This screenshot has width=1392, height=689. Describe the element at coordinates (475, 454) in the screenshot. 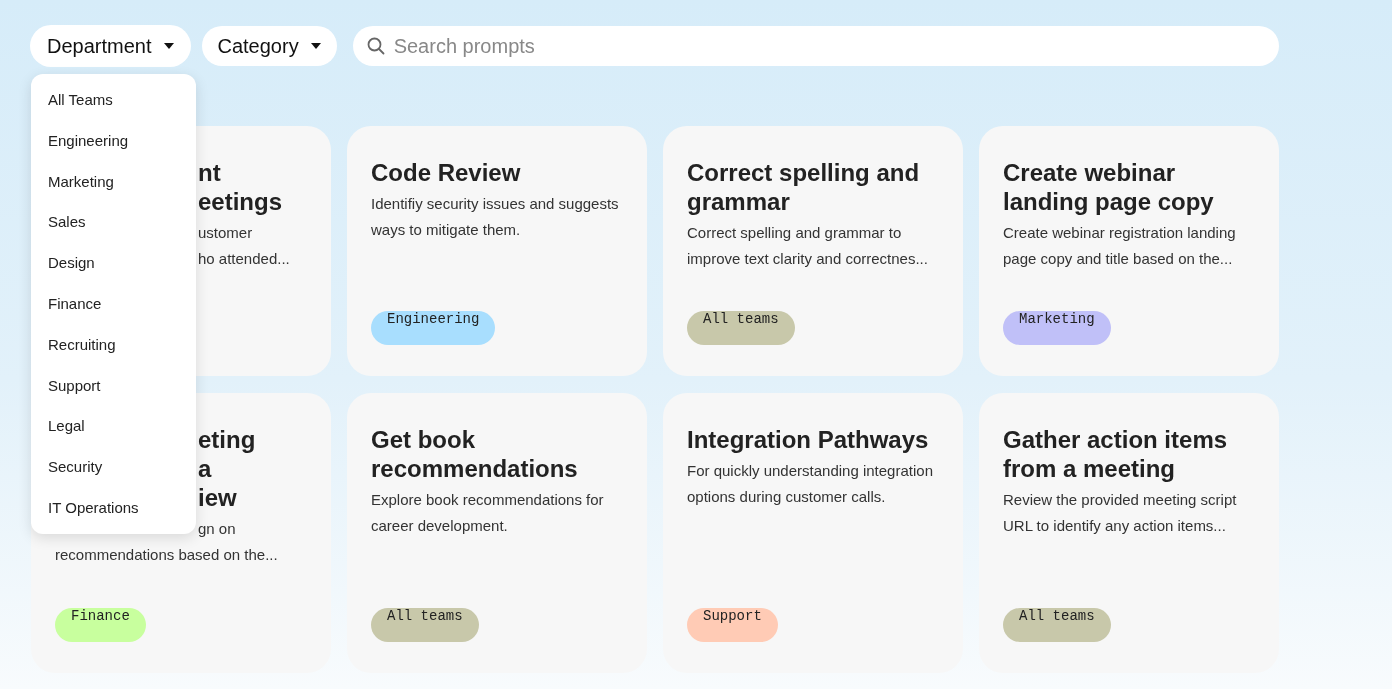

I see `card-title: Get book recommendations` at that location.